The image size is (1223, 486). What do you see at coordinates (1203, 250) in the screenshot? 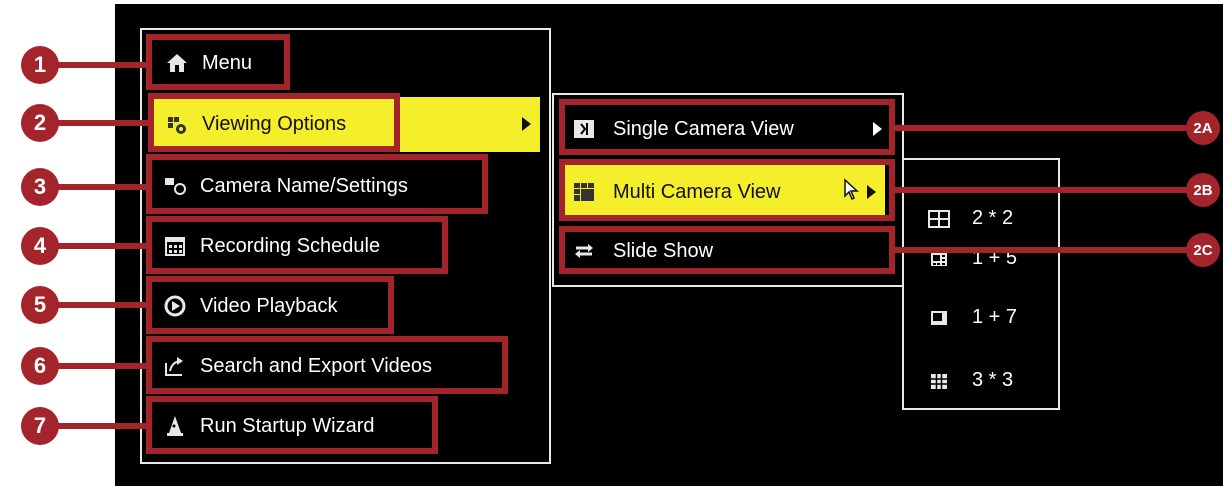
I see `callout-2c: 2C` at bounding box center [1203, 250].